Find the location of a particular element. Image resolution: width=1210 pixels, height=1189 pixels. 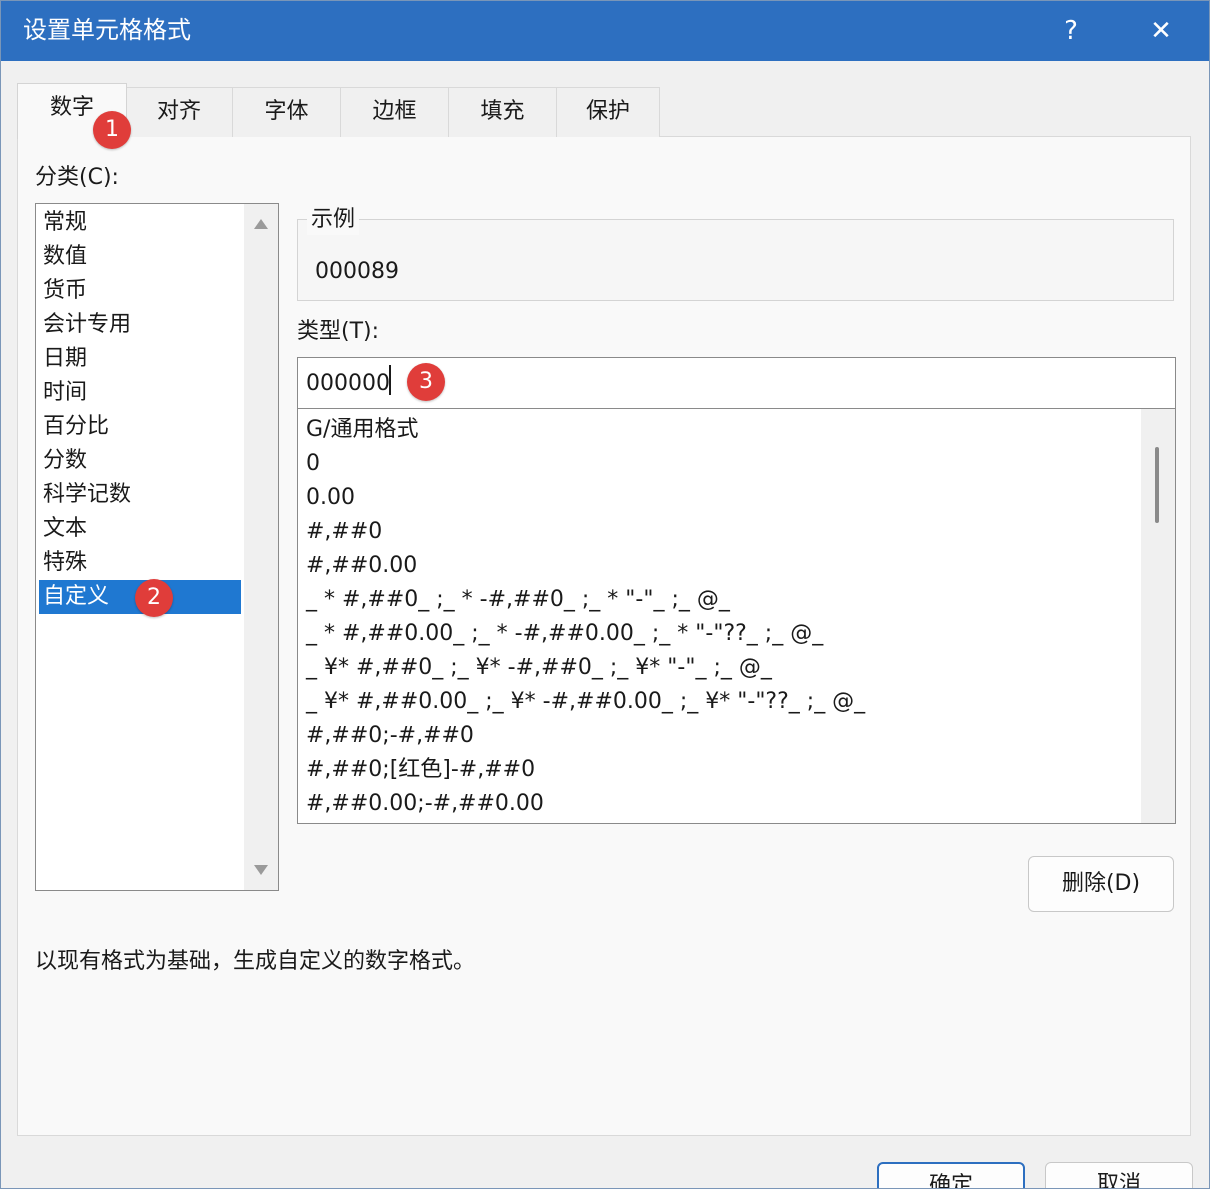

scroll-down-arrow-icon is located at coordinates (261, 870).